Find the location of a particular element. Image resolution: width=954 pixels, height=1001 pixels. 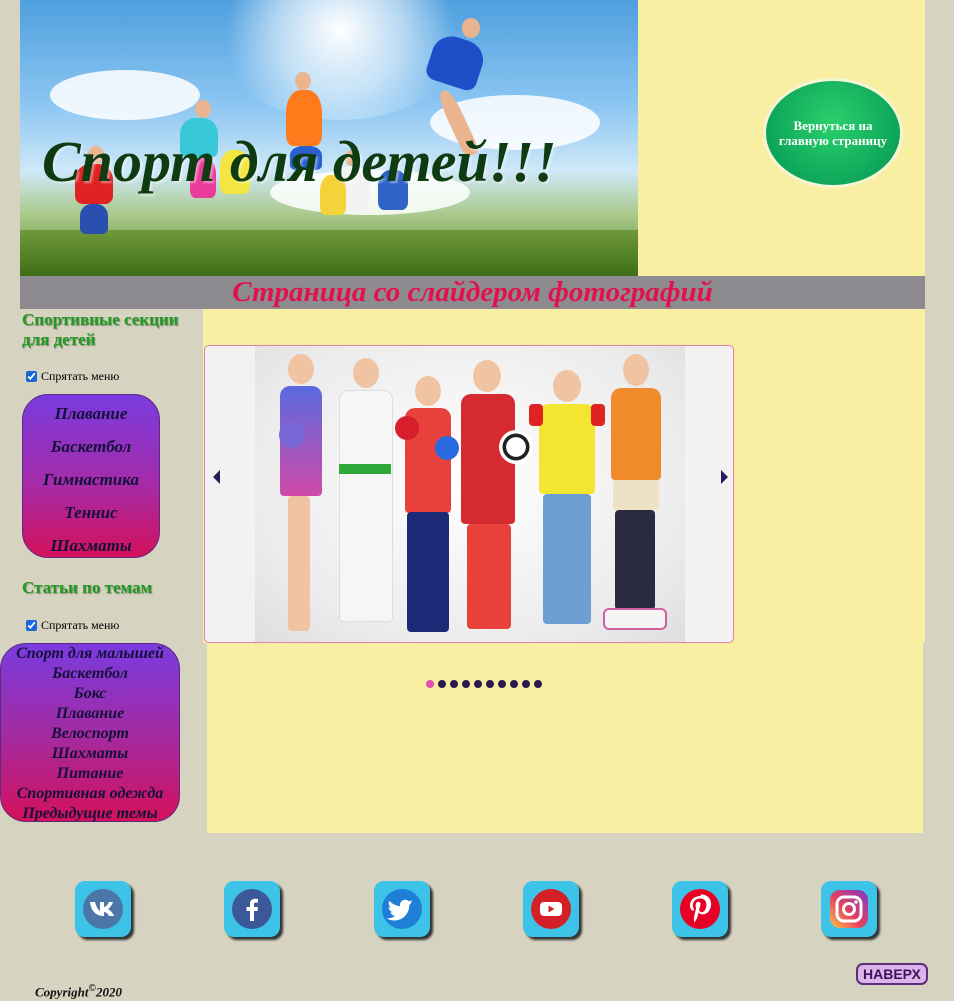

copyright: Copyright©2020 is located at coordinates (78, 991).